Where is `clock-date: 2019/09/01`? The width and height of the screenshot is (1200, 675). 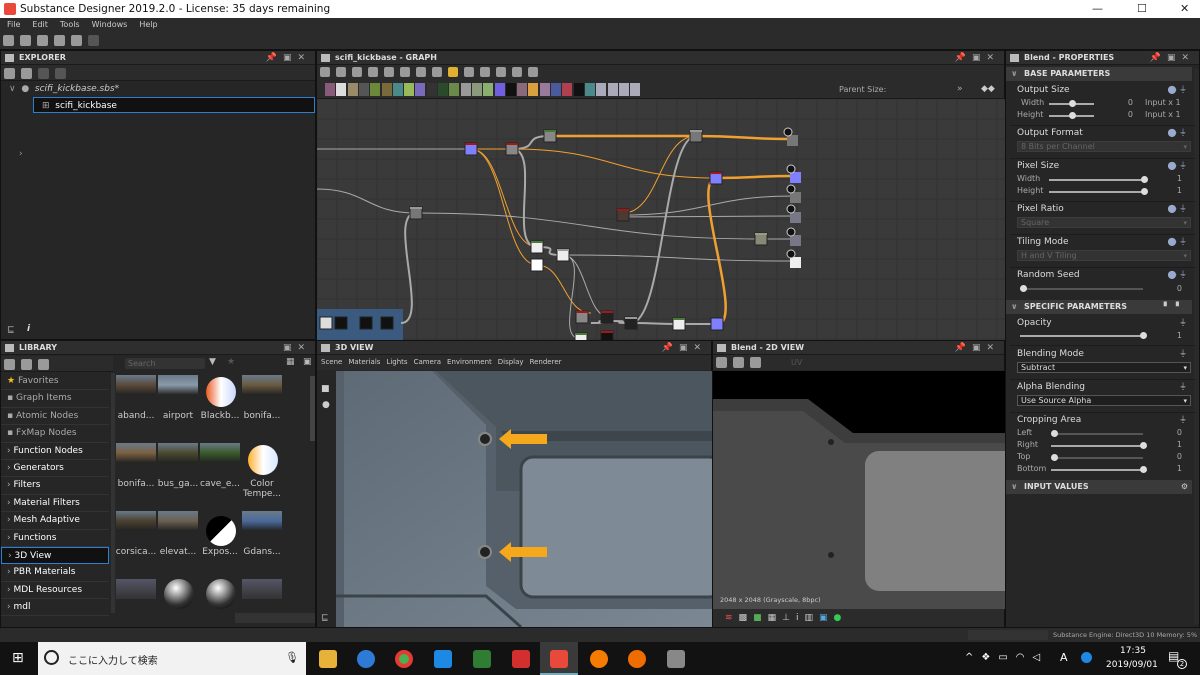 clock-date: 2019/09/01 is located at coordinates (1132, 665).